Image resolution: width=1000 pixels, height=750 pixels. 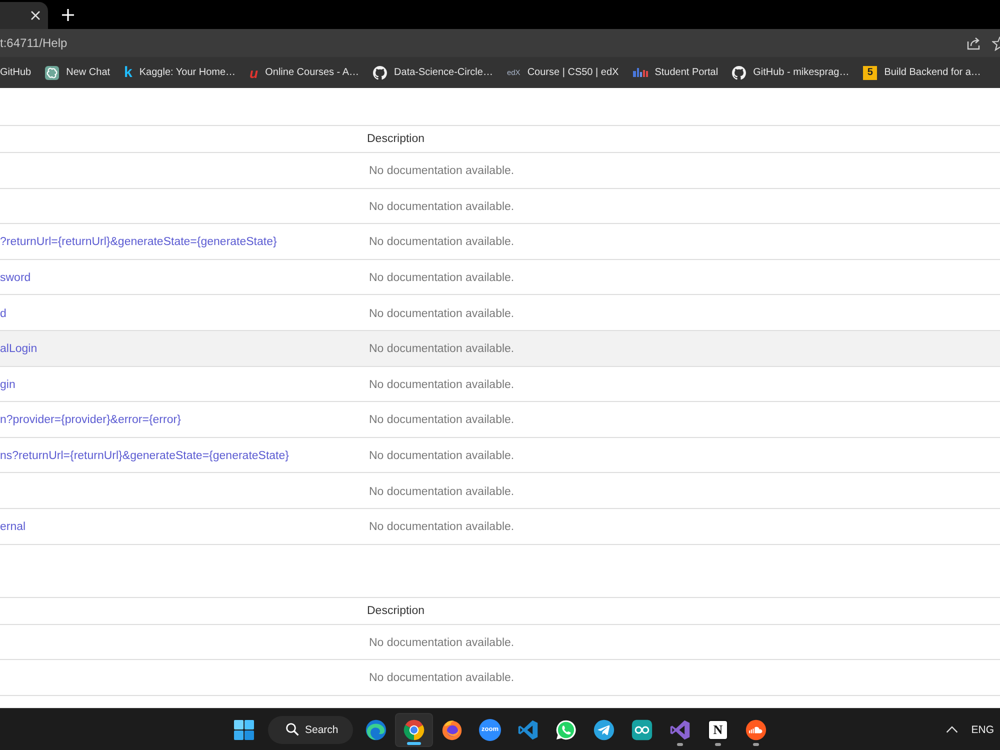 I want to click on paper-plane-icon, so click(x=604, y=729).